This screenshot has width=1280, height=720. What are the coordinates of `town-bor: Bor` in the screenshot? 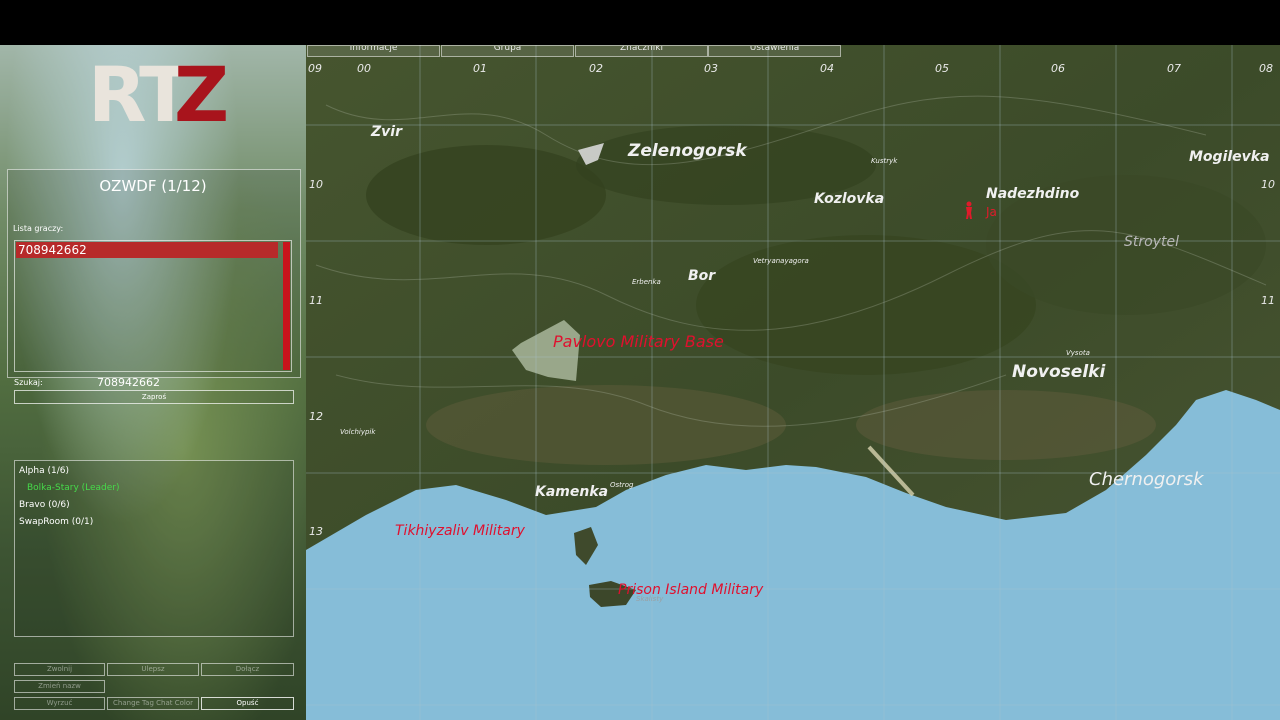 It's located at (701, 276).